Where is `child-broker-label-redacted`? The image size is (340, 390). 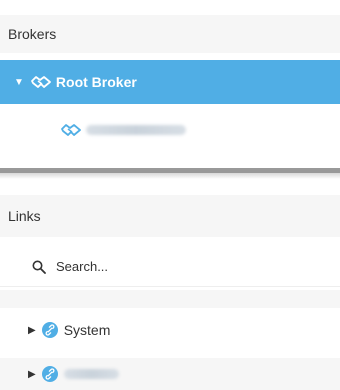 child-broker-label-redacted is located at coordinates (136, 130).